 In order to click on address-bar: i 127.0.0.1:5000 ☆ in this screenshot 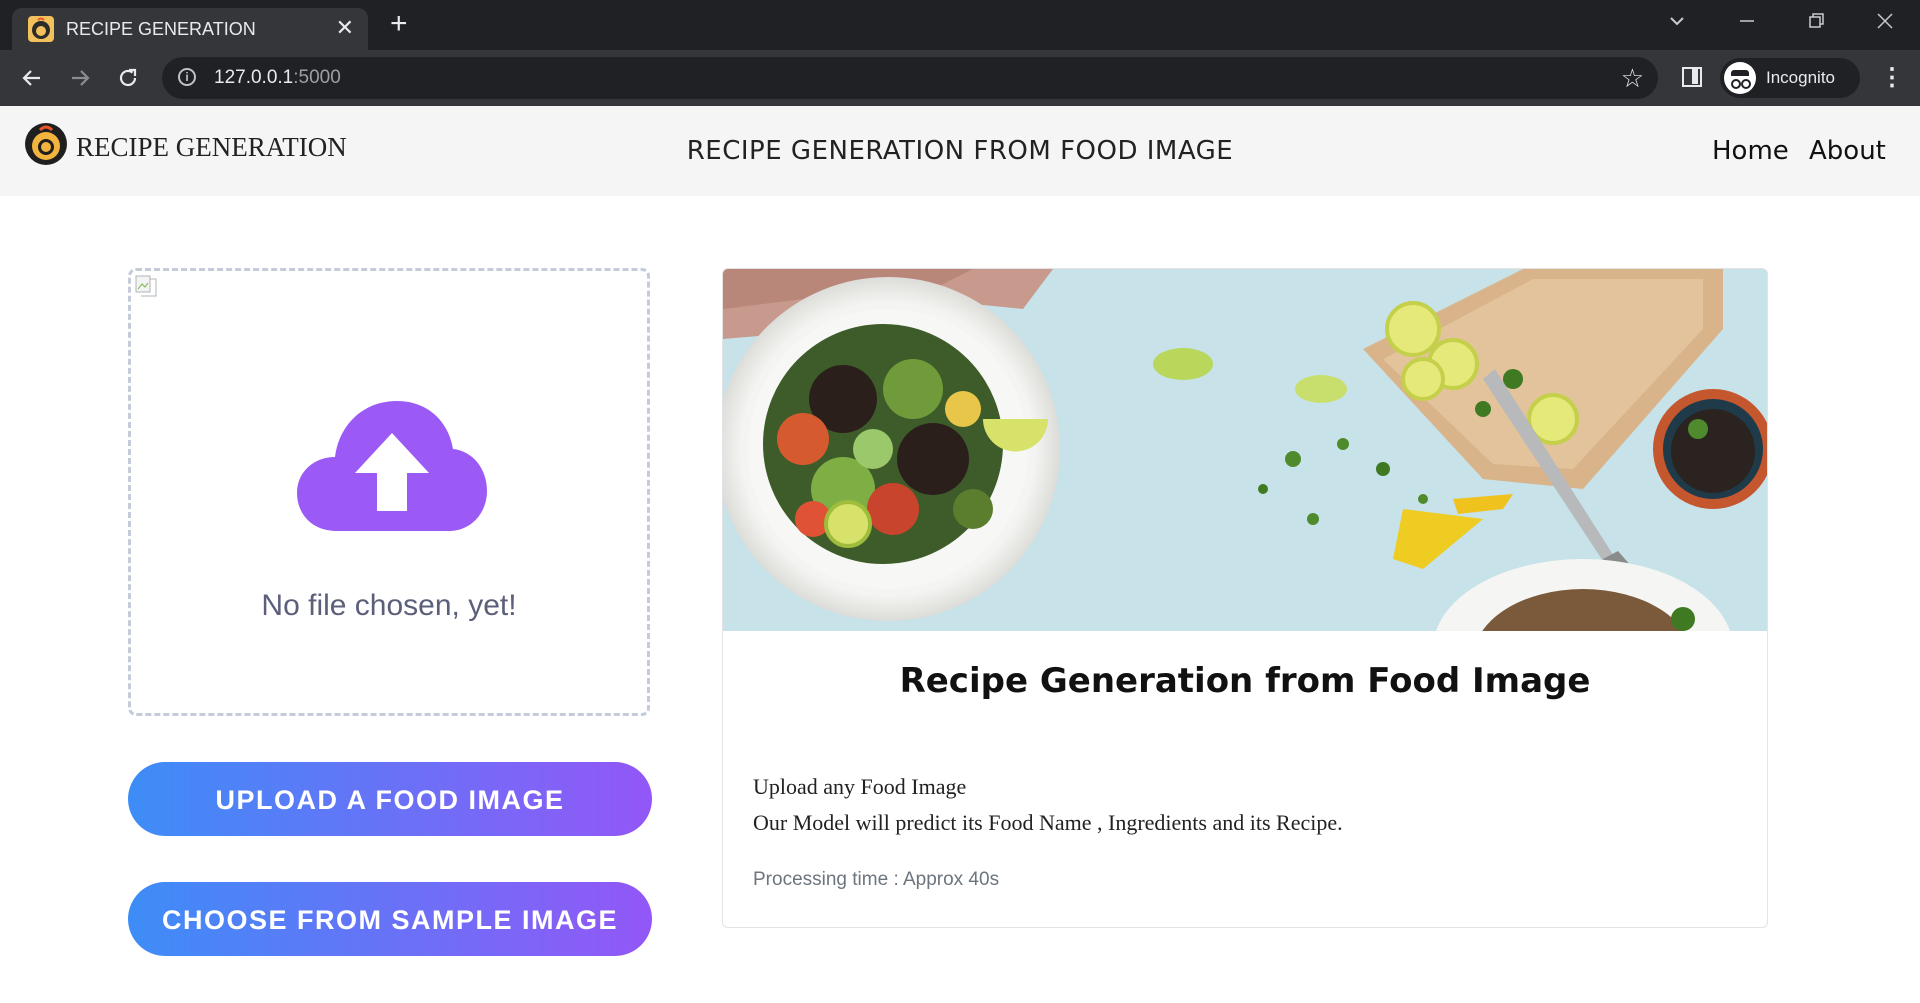, I will do `click(910, 78)`.